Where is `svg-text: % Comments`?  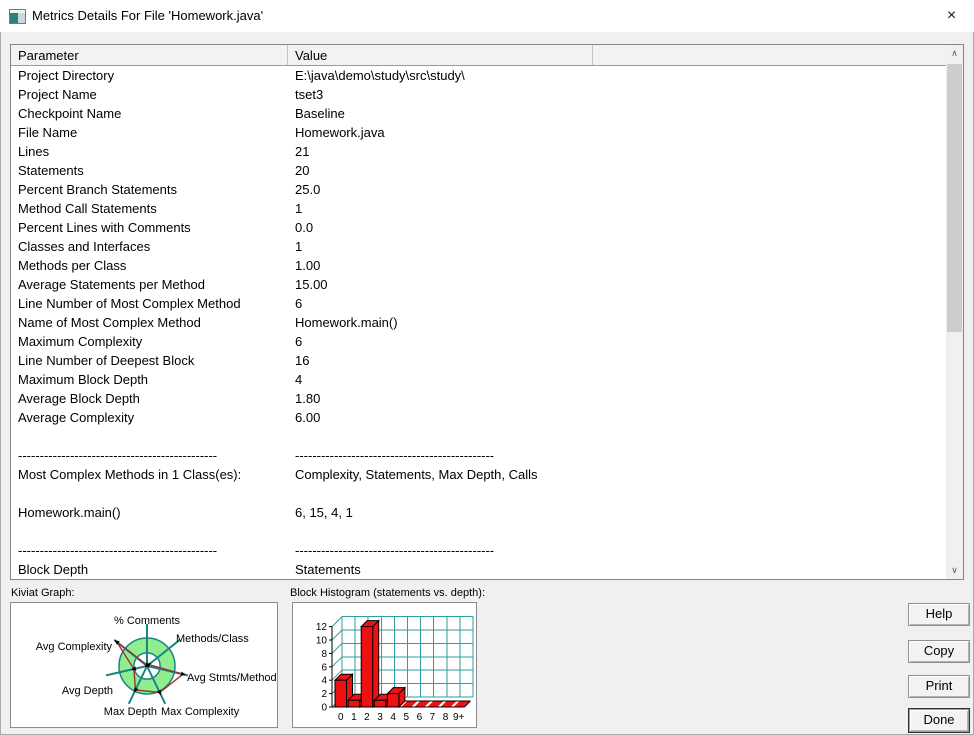
svg-text: % Comments is located at coordinates (147, 621).